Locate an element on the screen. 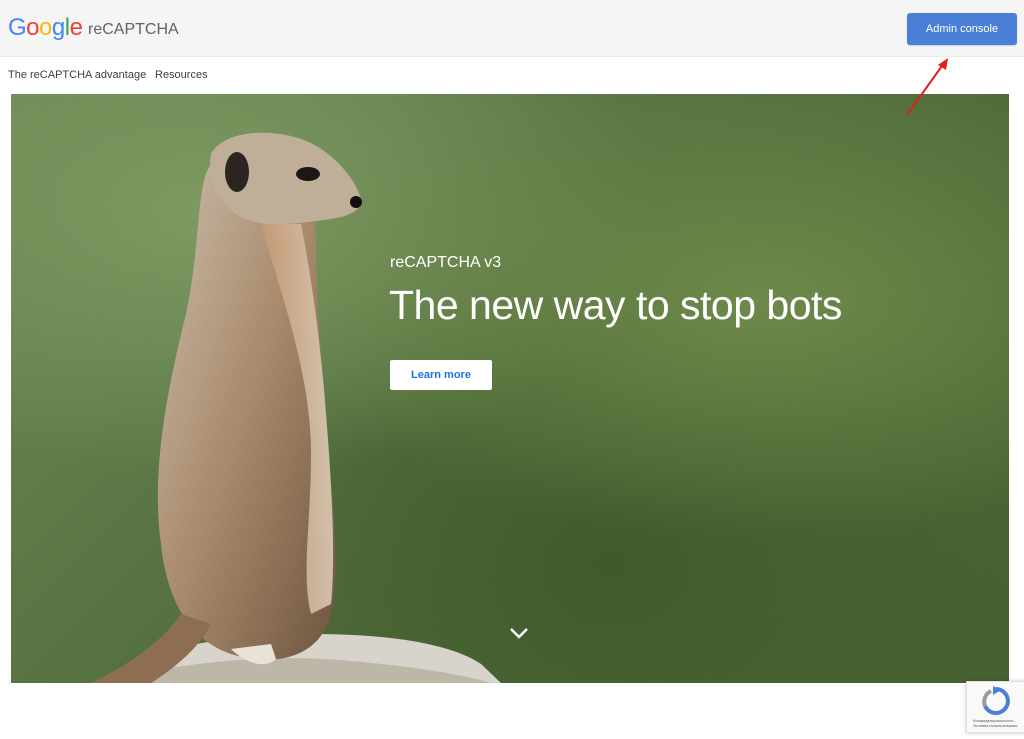  learn-more-button: Learn more is located at coordinates (441, 375).